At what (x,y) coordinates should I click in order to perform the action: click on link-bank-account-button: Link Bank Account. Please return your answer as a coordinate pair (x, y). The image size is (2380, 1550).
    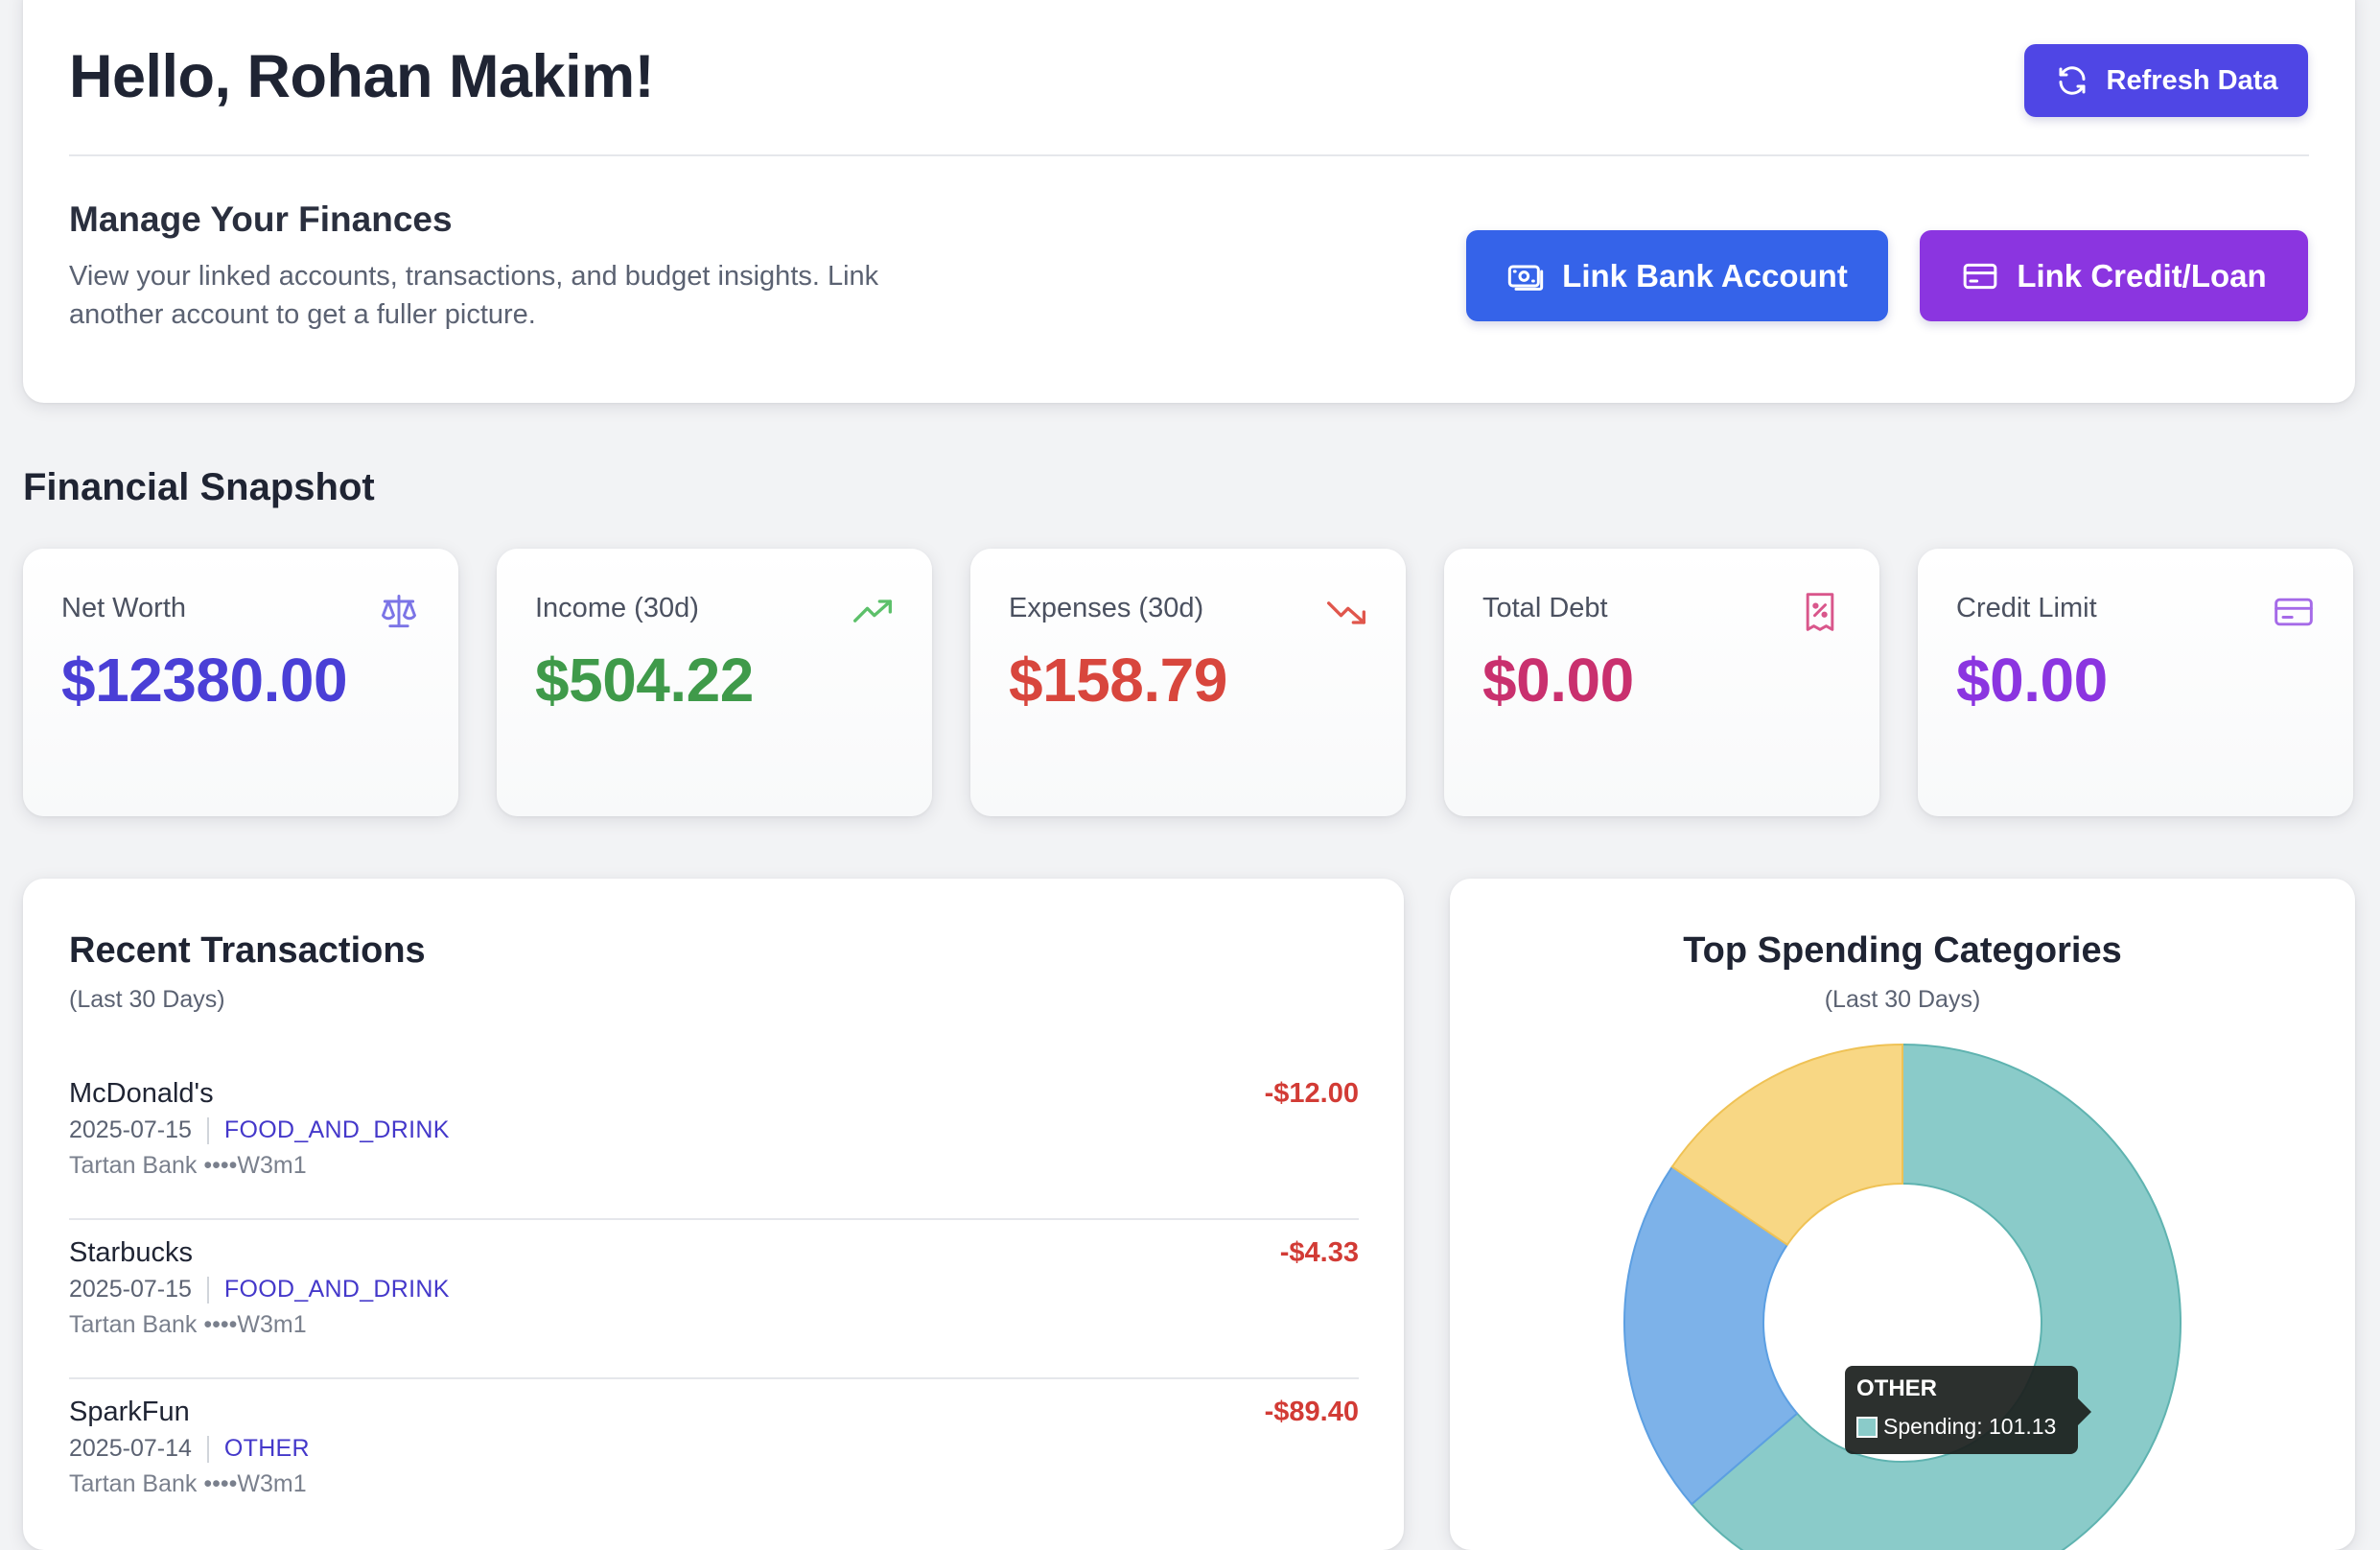
    Looking at the image, I should click on (1677, 275).